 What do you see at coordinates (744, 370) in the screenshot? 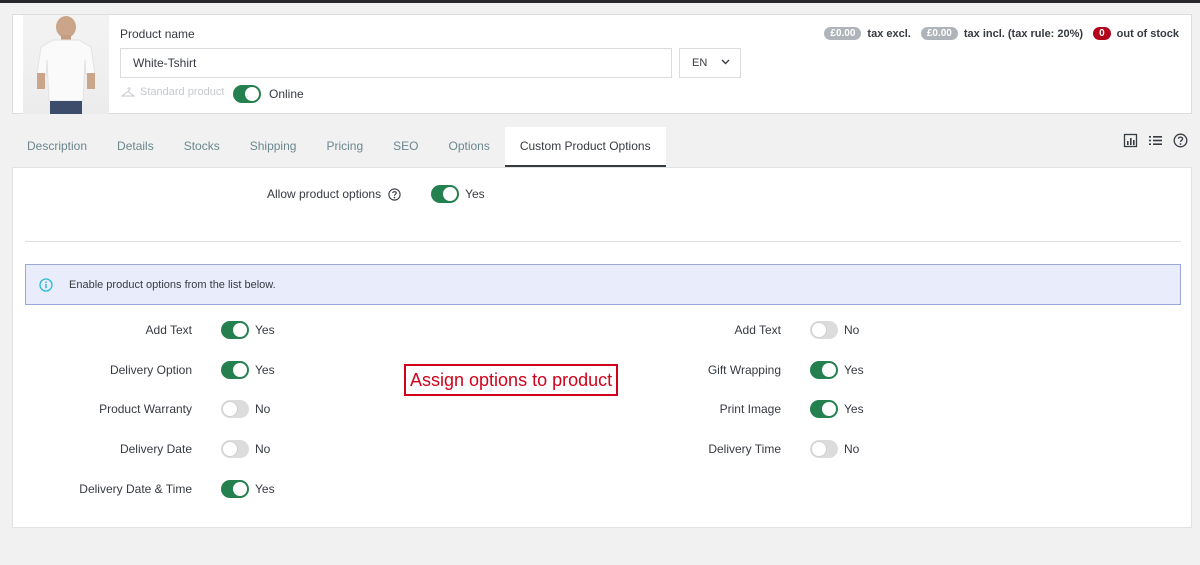
I see `option-label: Gift Wrapping` at bounding box center [744, 370].